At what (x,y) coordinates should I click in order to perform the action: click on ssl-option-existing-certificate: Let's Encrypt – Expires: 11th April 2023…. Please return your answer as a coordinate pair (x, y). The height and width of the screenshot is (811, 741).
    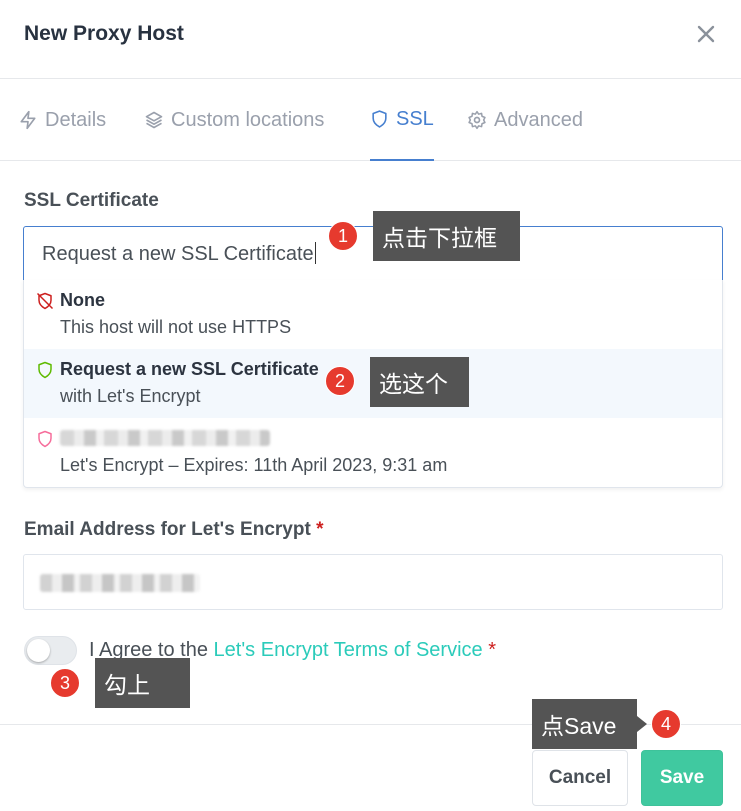
    Looking at the image, I should click on (373, 452).